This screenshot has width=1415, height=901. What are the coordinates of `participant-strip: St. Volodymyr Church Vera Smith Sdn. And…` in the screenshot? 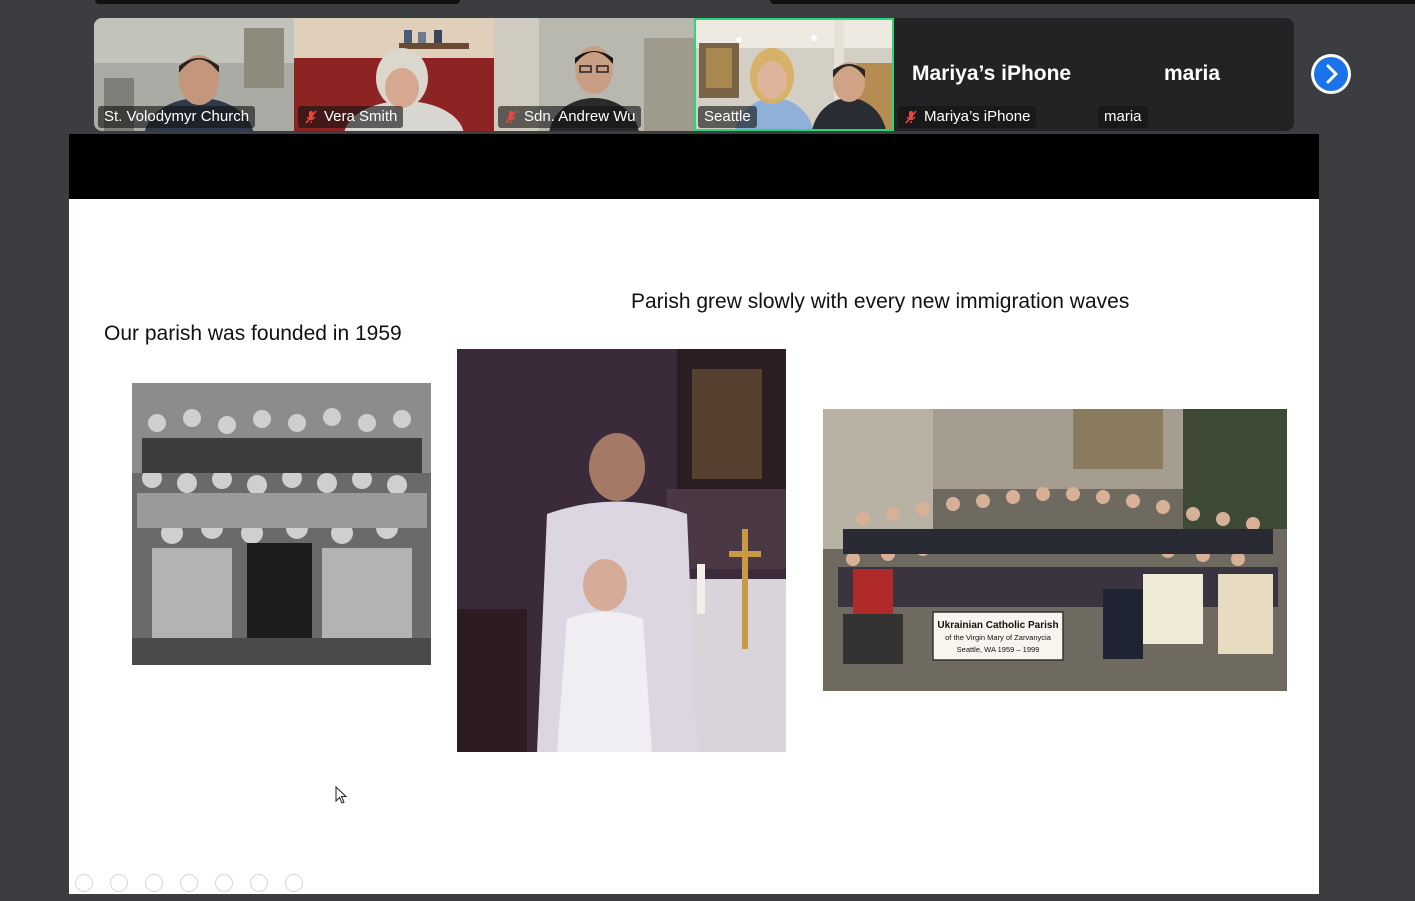 It's located at (694, 74).